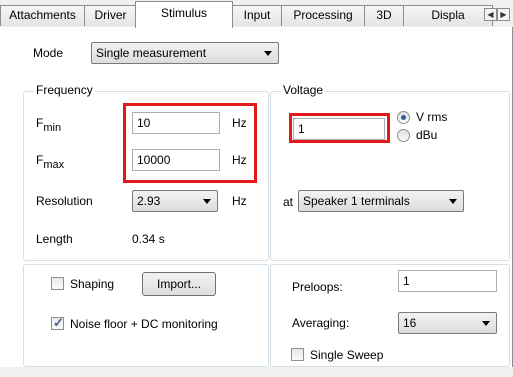  I want to click on at-label: at, so click(288, 202).